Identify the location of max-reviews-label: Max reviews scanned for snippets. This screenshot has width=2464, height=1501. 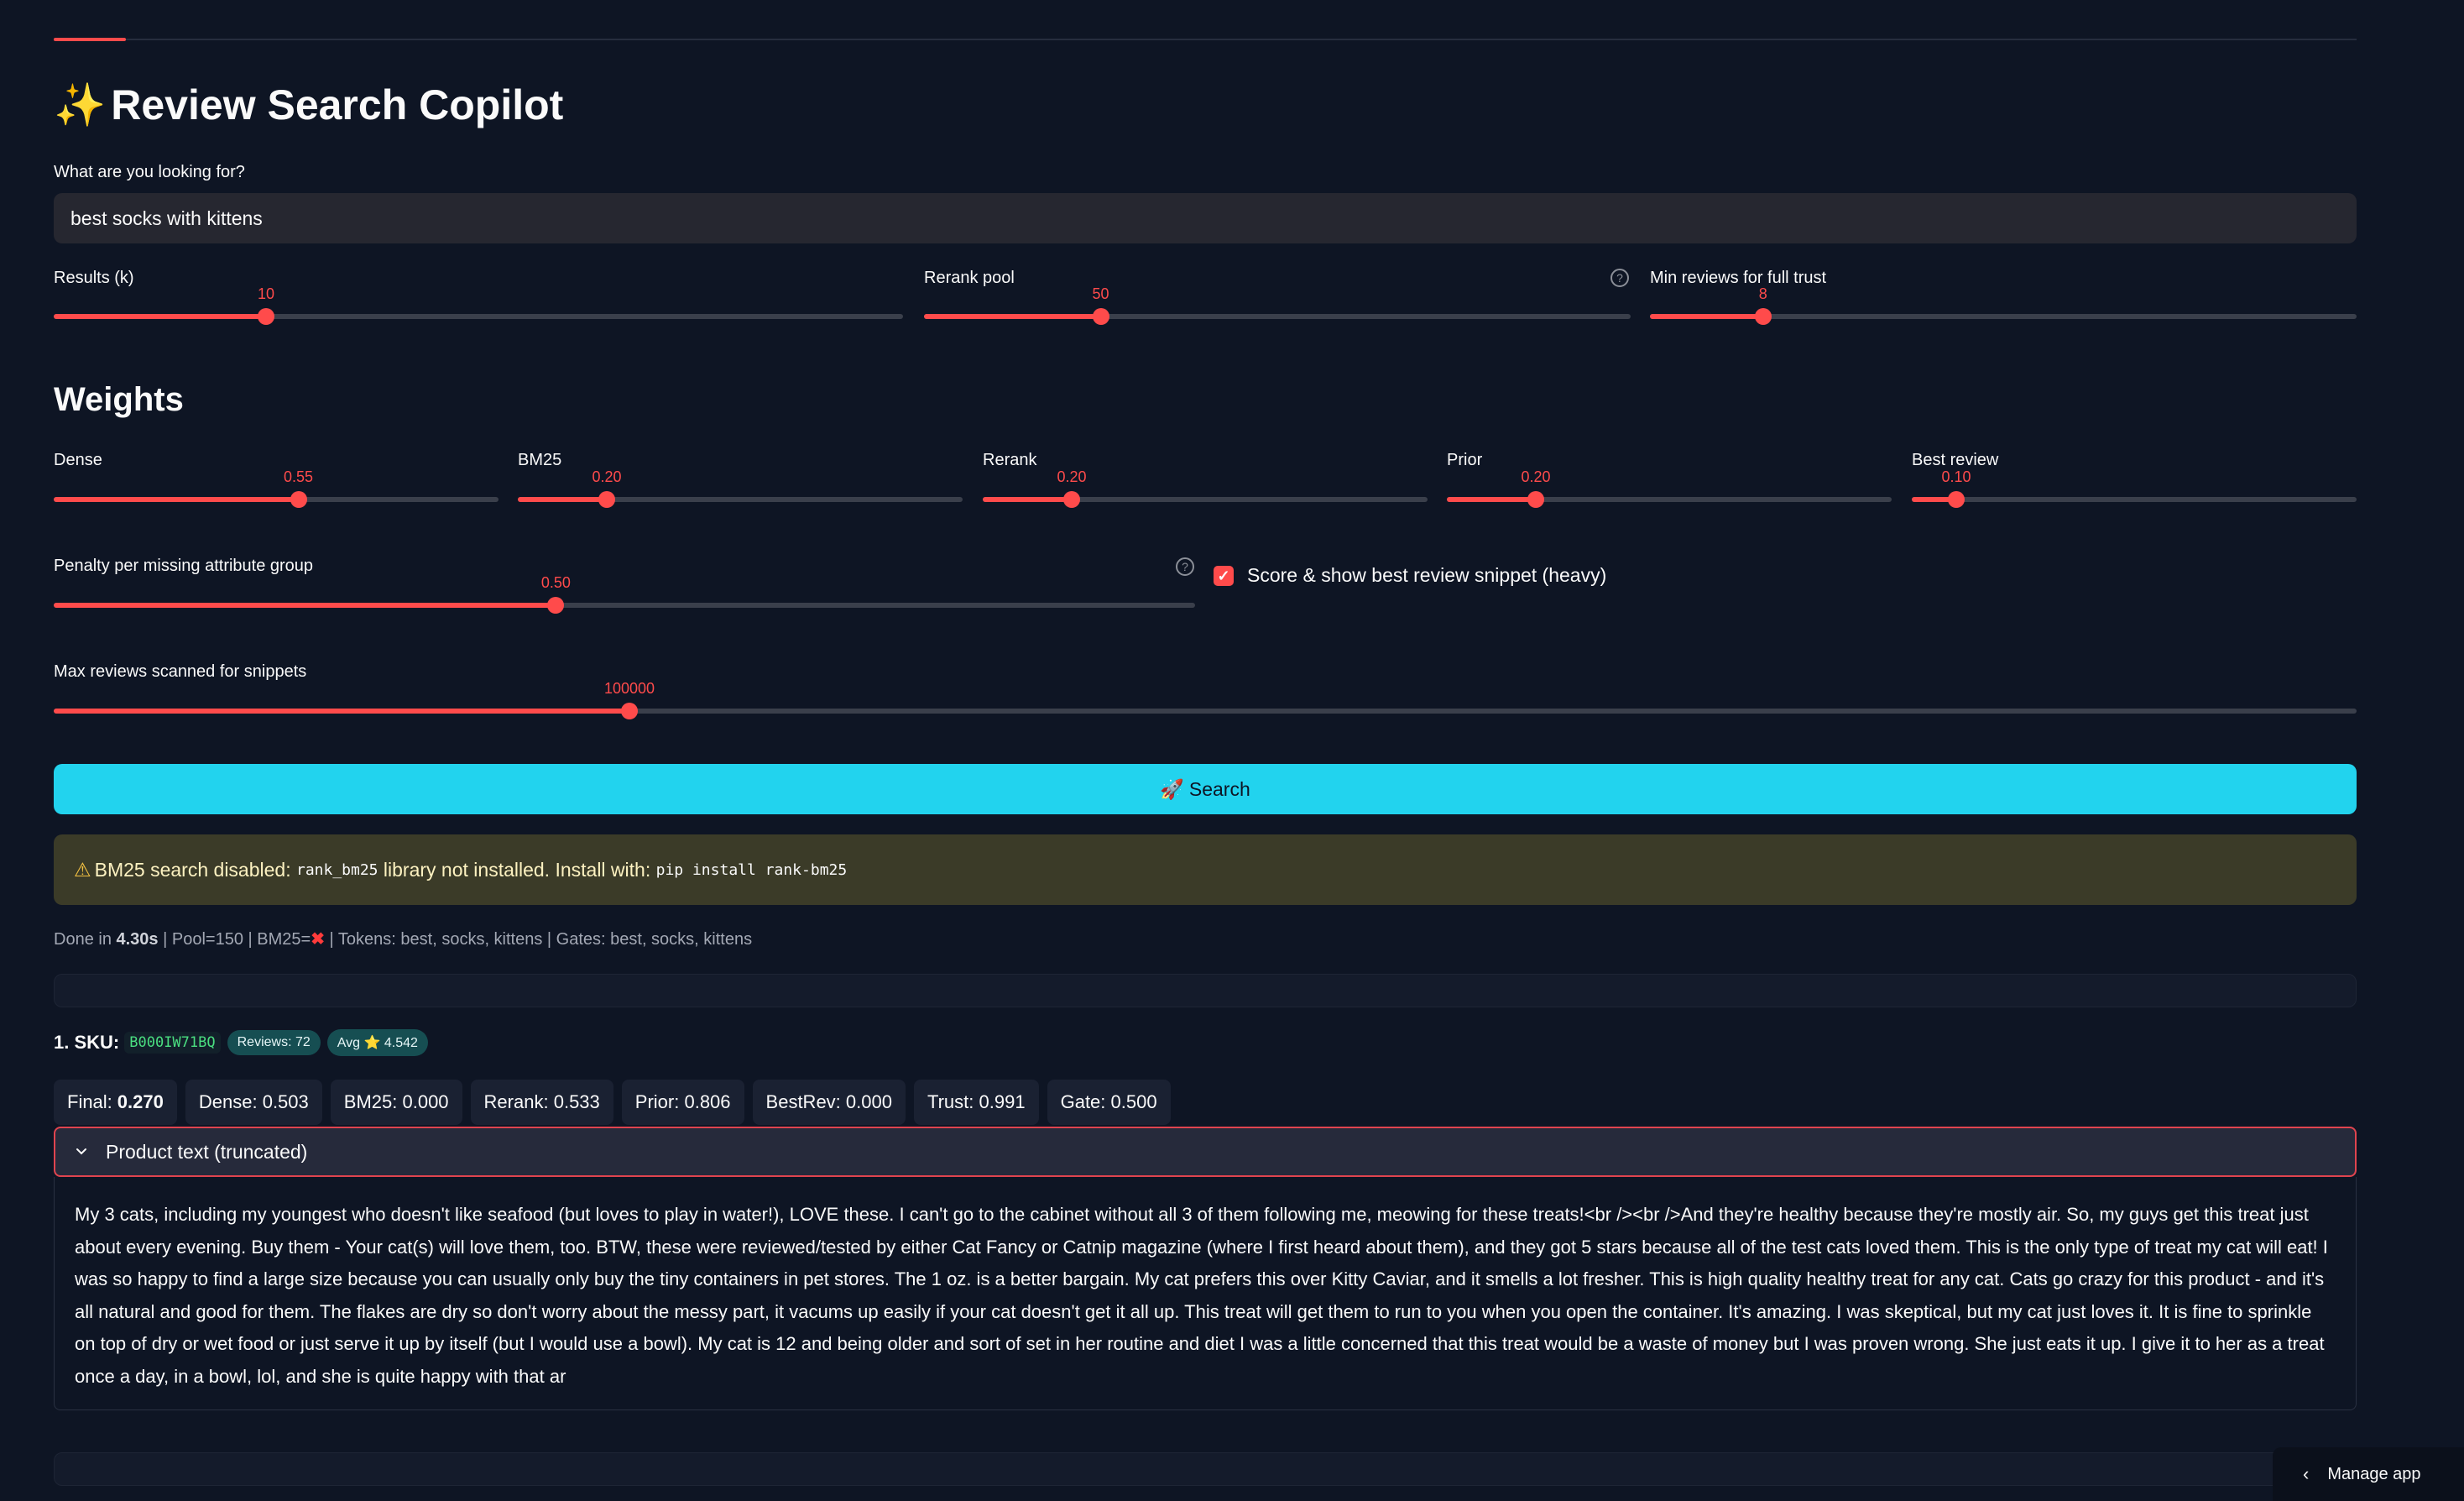
(180, 671).